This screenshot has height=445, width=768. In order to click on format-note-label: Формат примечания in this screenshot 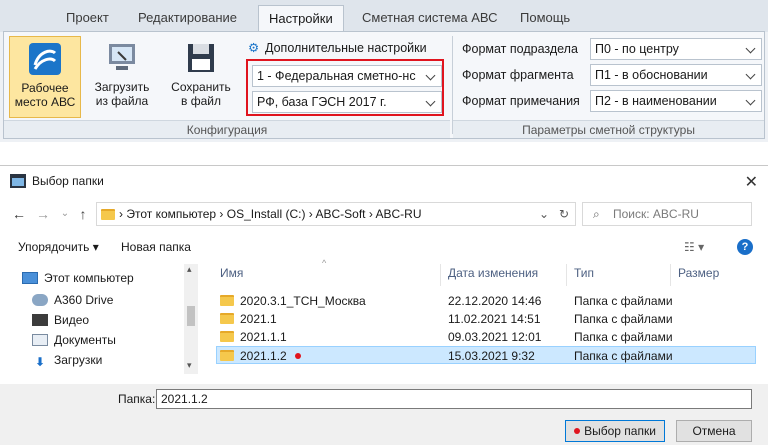, I will do `click(521, 101)`.